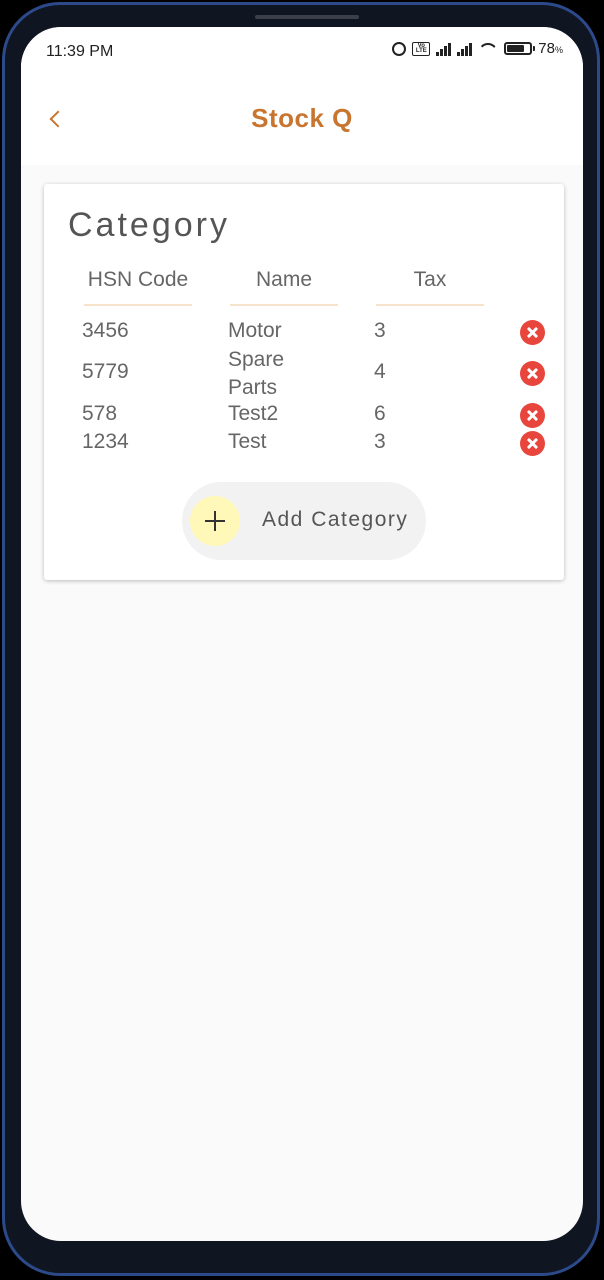 The height and width of the screenshot is (1280, 604). Describe the element at coordinates (421, 48) in the screenshot. I see `volte-icon: Vo LTE` at that location.